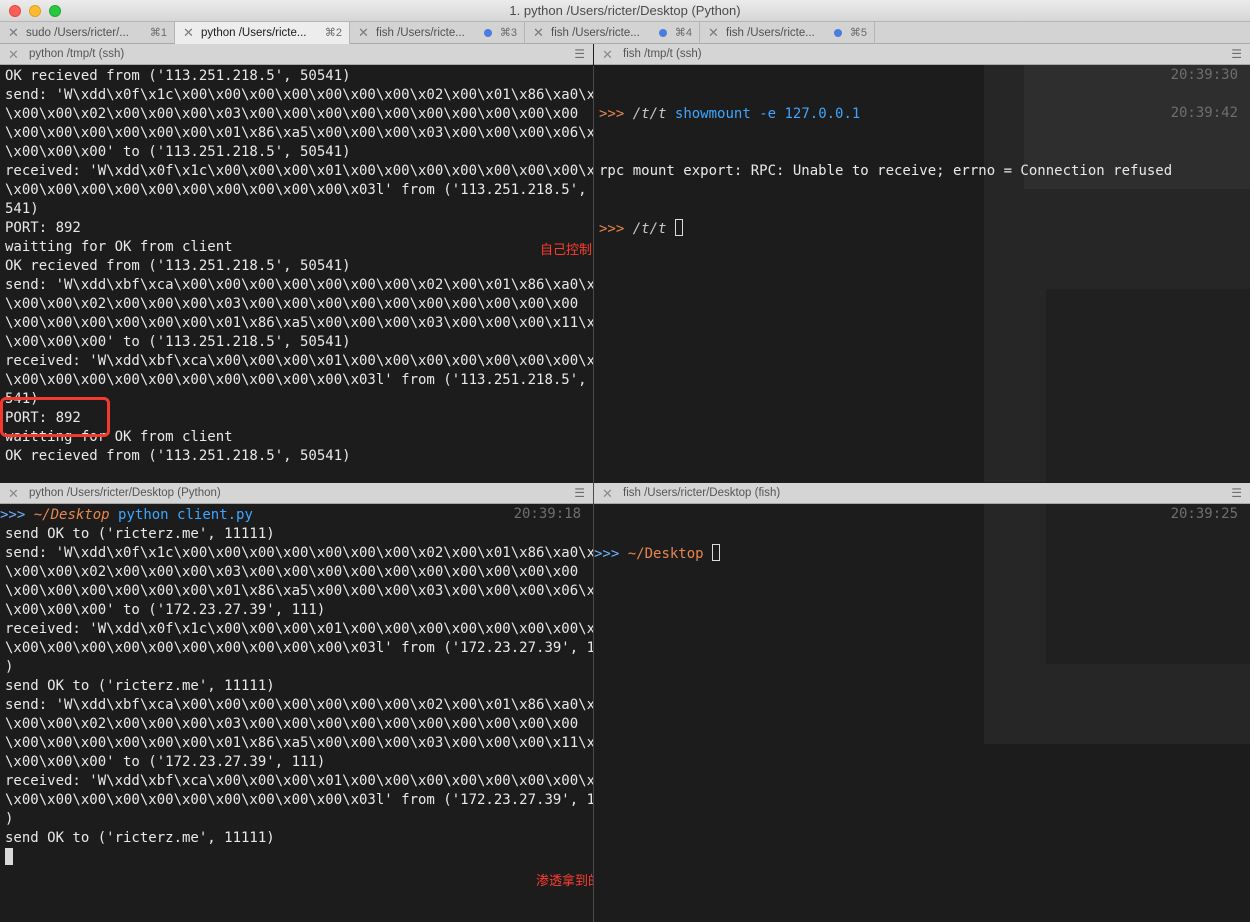 The width and height of the screenshot is (1250, 922). I want to click on pane-title: fish /Users/ricter/Desktop (fish), so click(702, 493).